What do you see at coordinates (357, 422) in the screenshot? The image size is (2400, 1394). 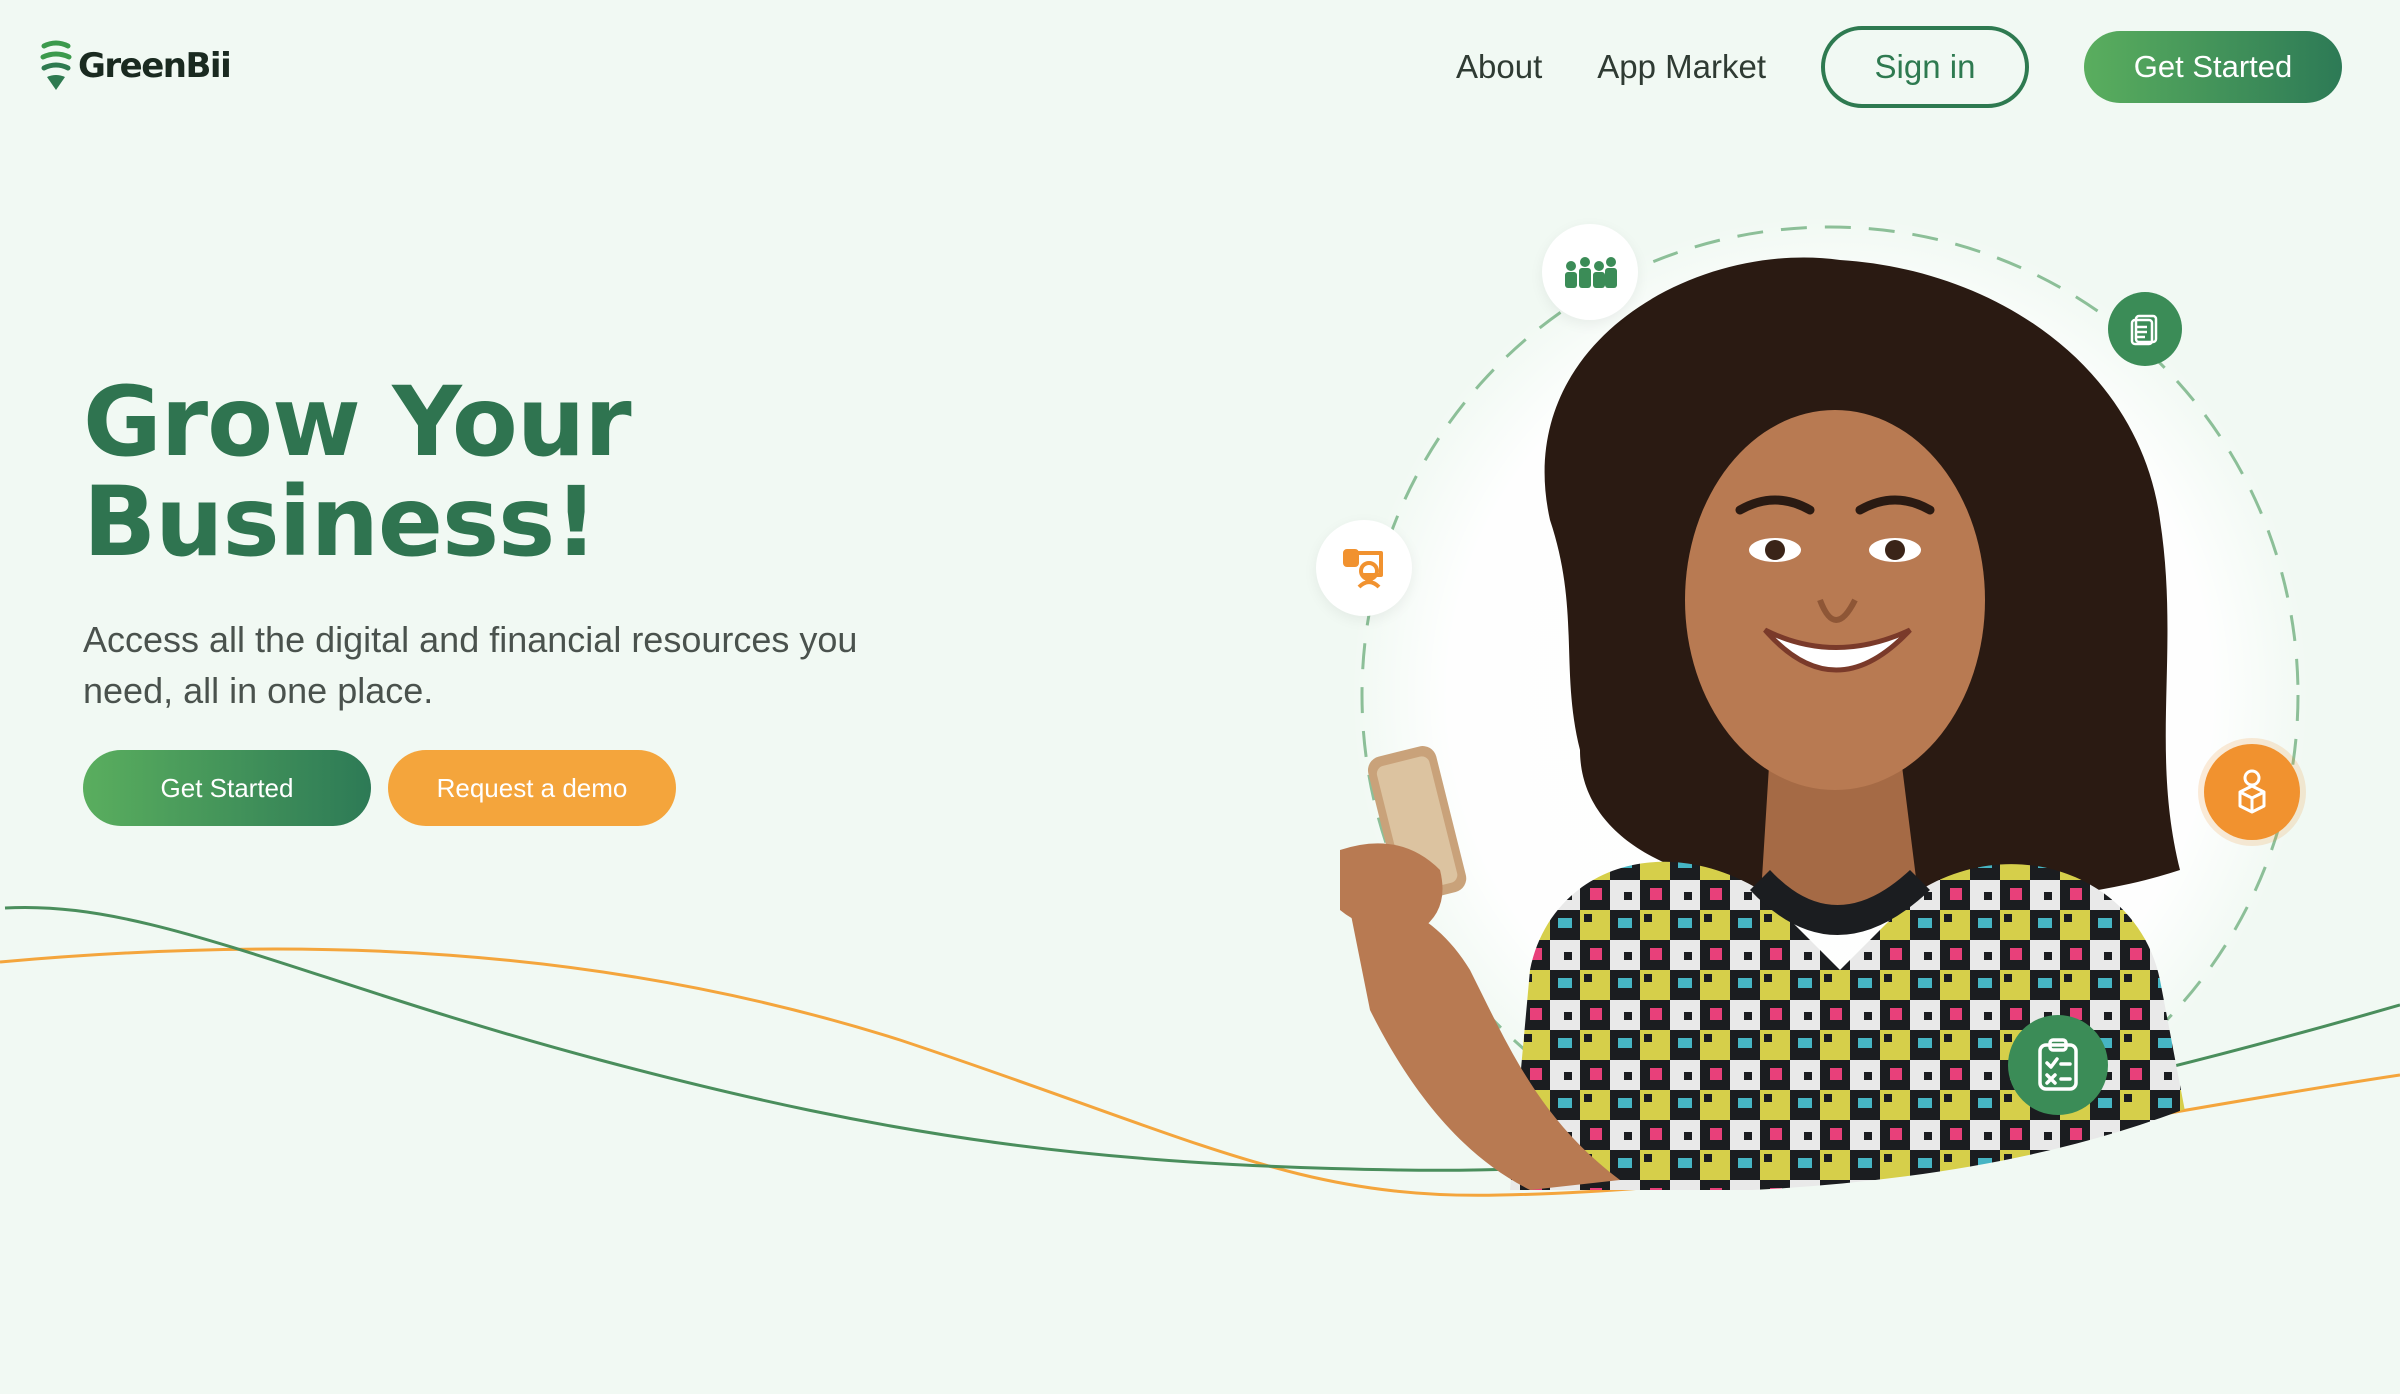 I see `hero-title-line-1: Grow Your` at bounding box center [357, 422].